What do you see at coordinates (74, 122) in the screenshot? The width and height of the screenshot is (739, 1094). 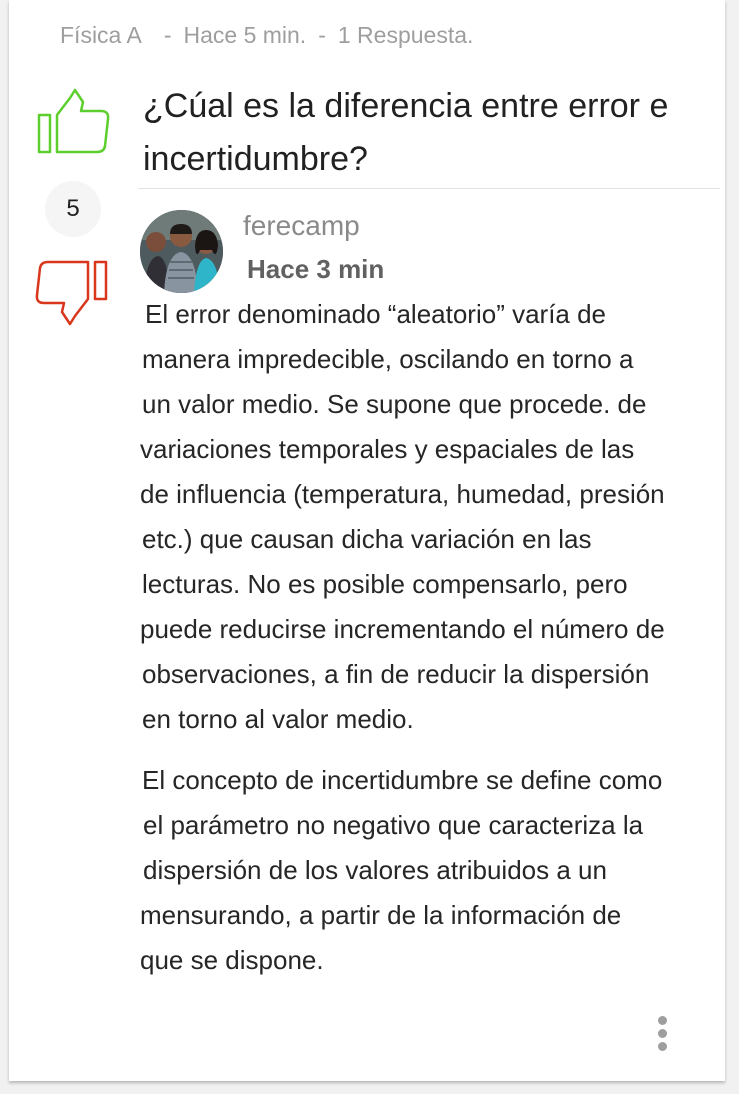 I see `thumbs-up-icon` at bounding box center [74, 122].